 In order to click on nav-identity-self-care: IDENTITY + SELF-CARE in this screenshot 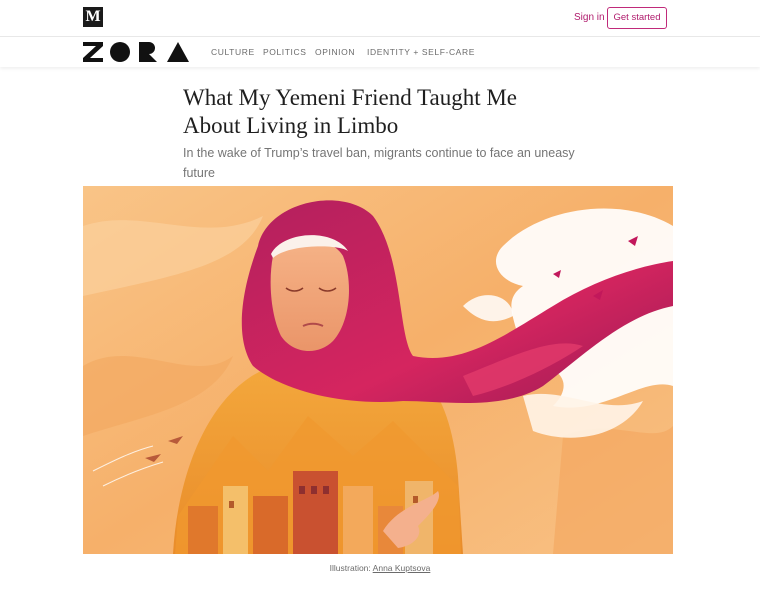, I will do `click(421, 52)`.